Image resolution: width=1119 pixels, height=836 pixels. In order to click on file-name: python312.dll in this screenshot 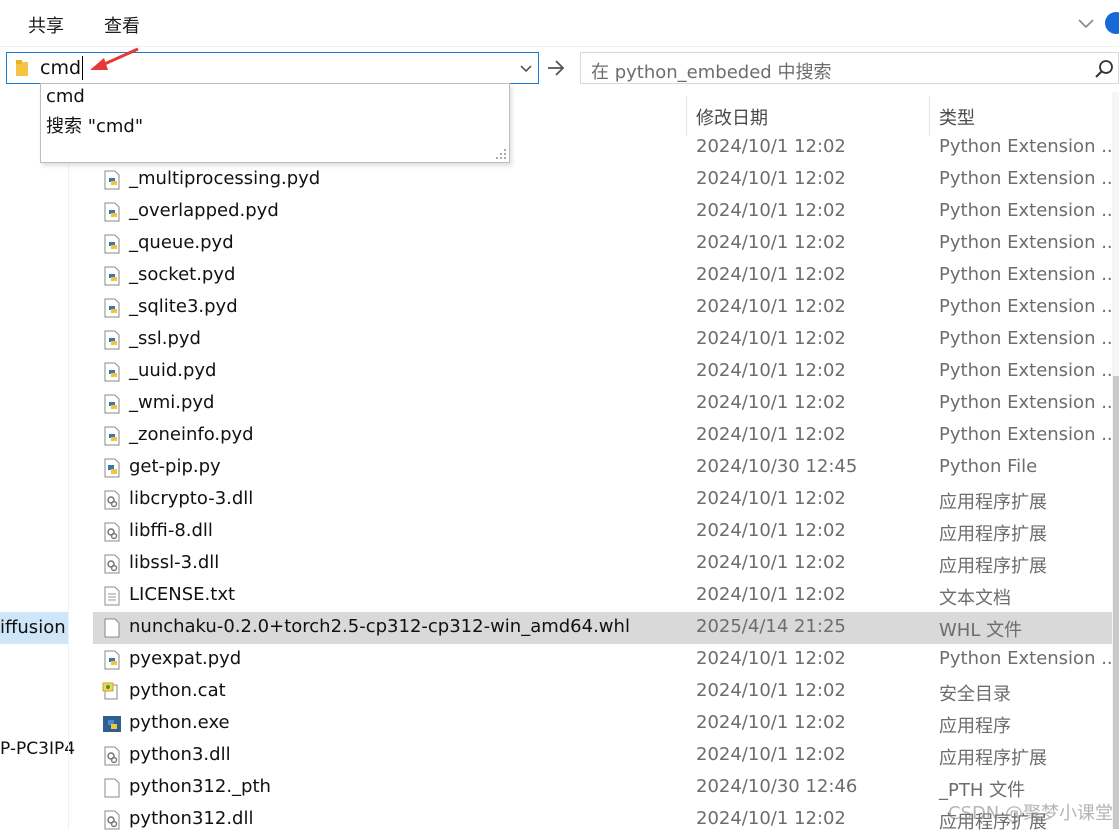, I will do `click(191, 818)`.